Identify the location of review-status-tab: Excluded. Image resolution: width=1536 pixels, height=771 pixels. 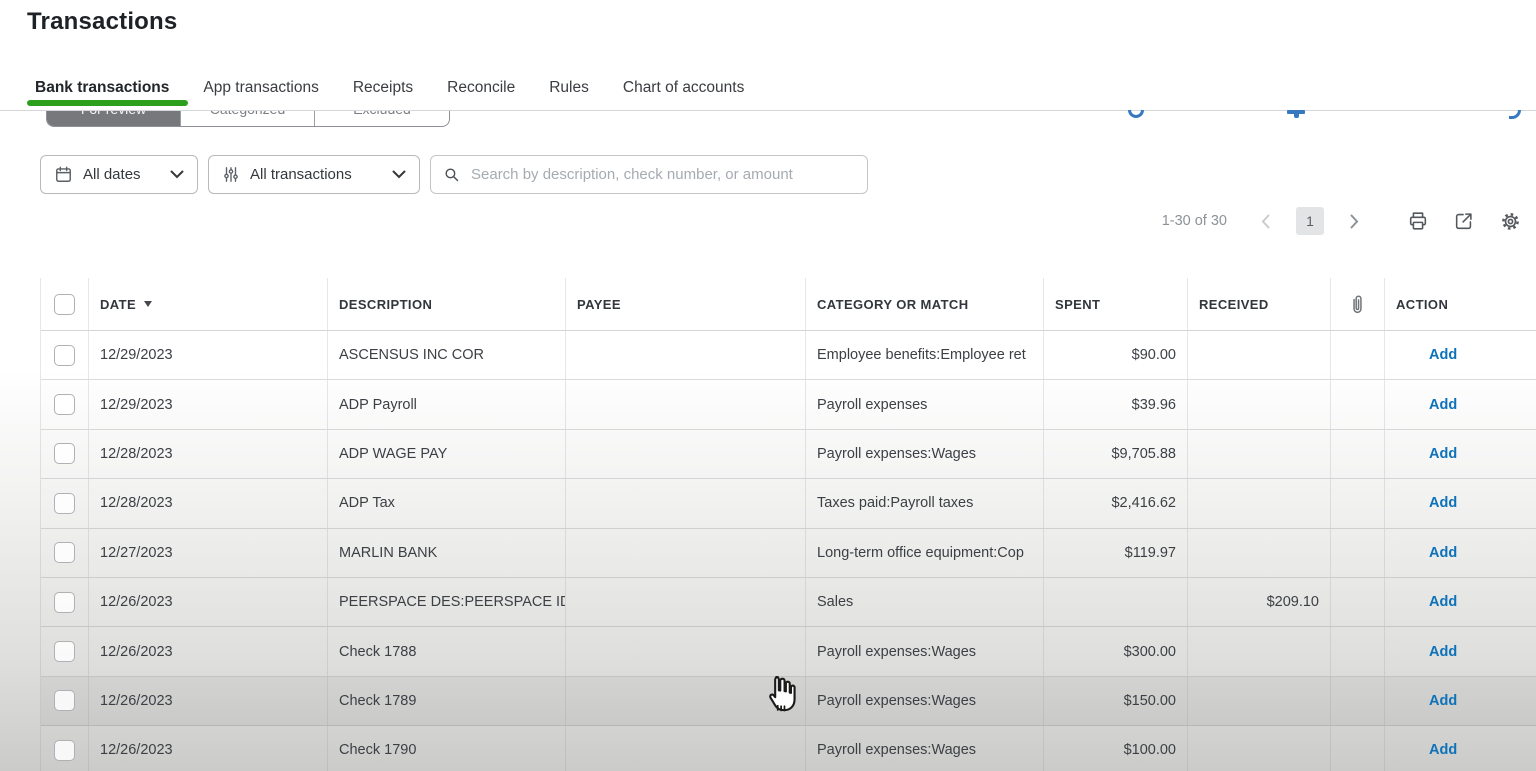
(382, 118).